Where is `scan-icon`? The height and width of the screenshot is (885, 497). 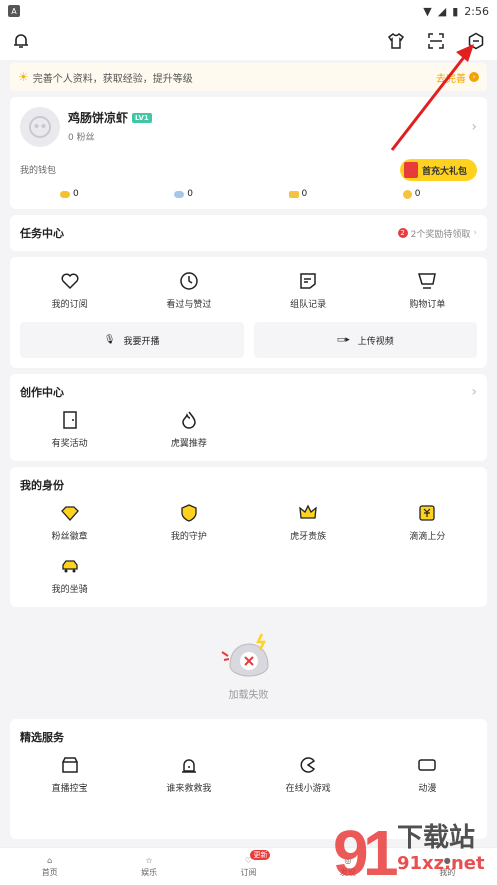
scan-icon is located at coordinates (436, 41).